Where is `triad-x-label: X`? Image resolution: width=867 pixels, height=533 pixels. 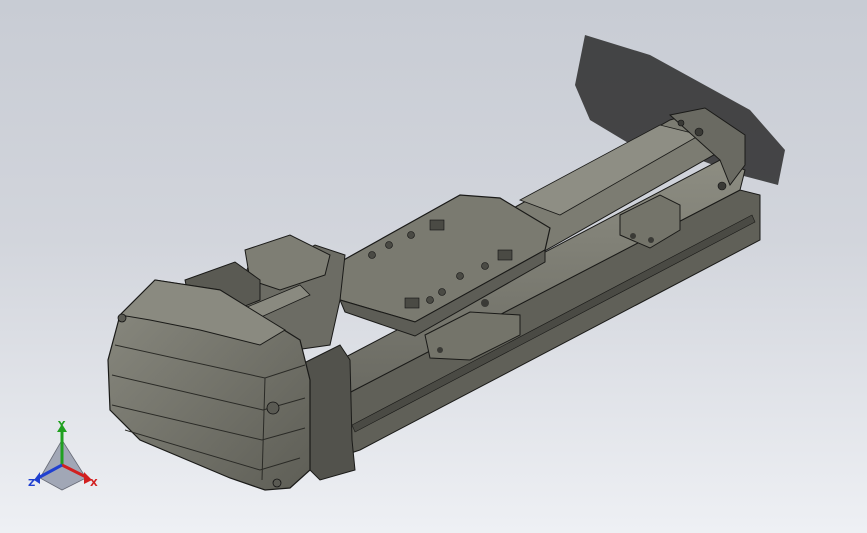 triad-x-label: X is located at coordinates (94, 483).